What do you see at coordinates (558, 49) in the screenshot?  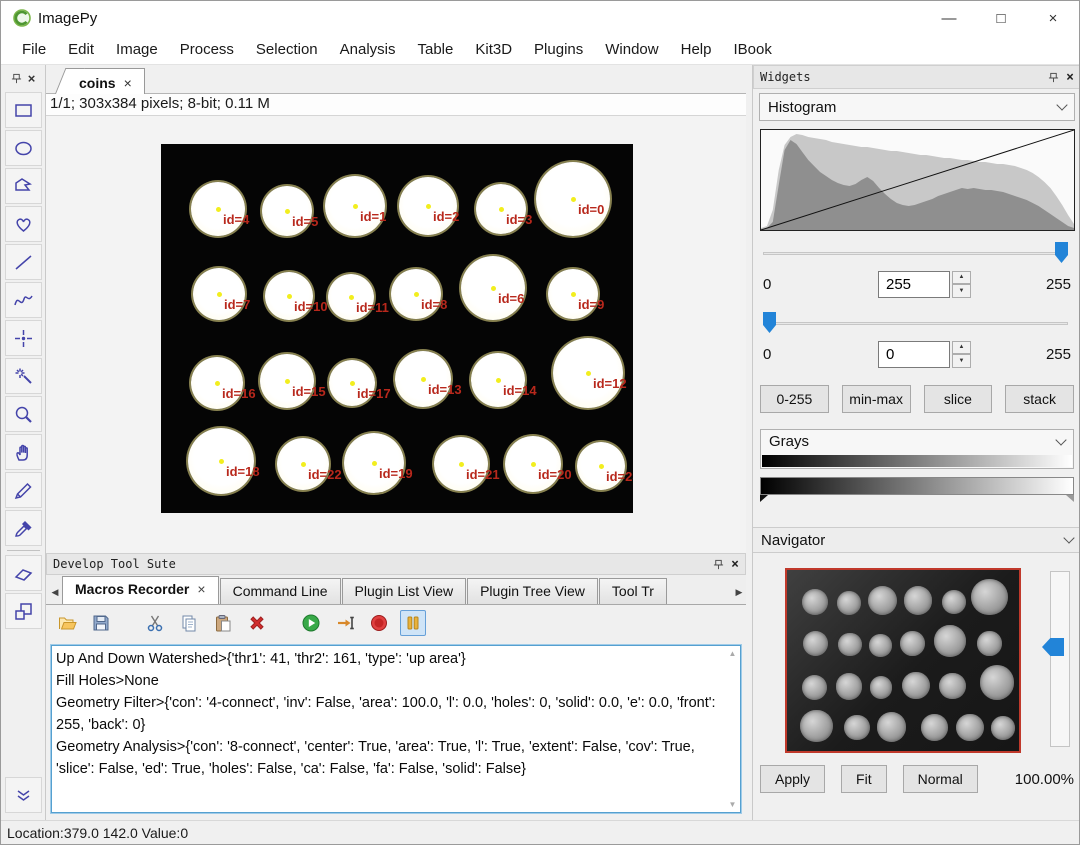 I see `menu-plugins: Plugins` at bounding box center [558, 49].